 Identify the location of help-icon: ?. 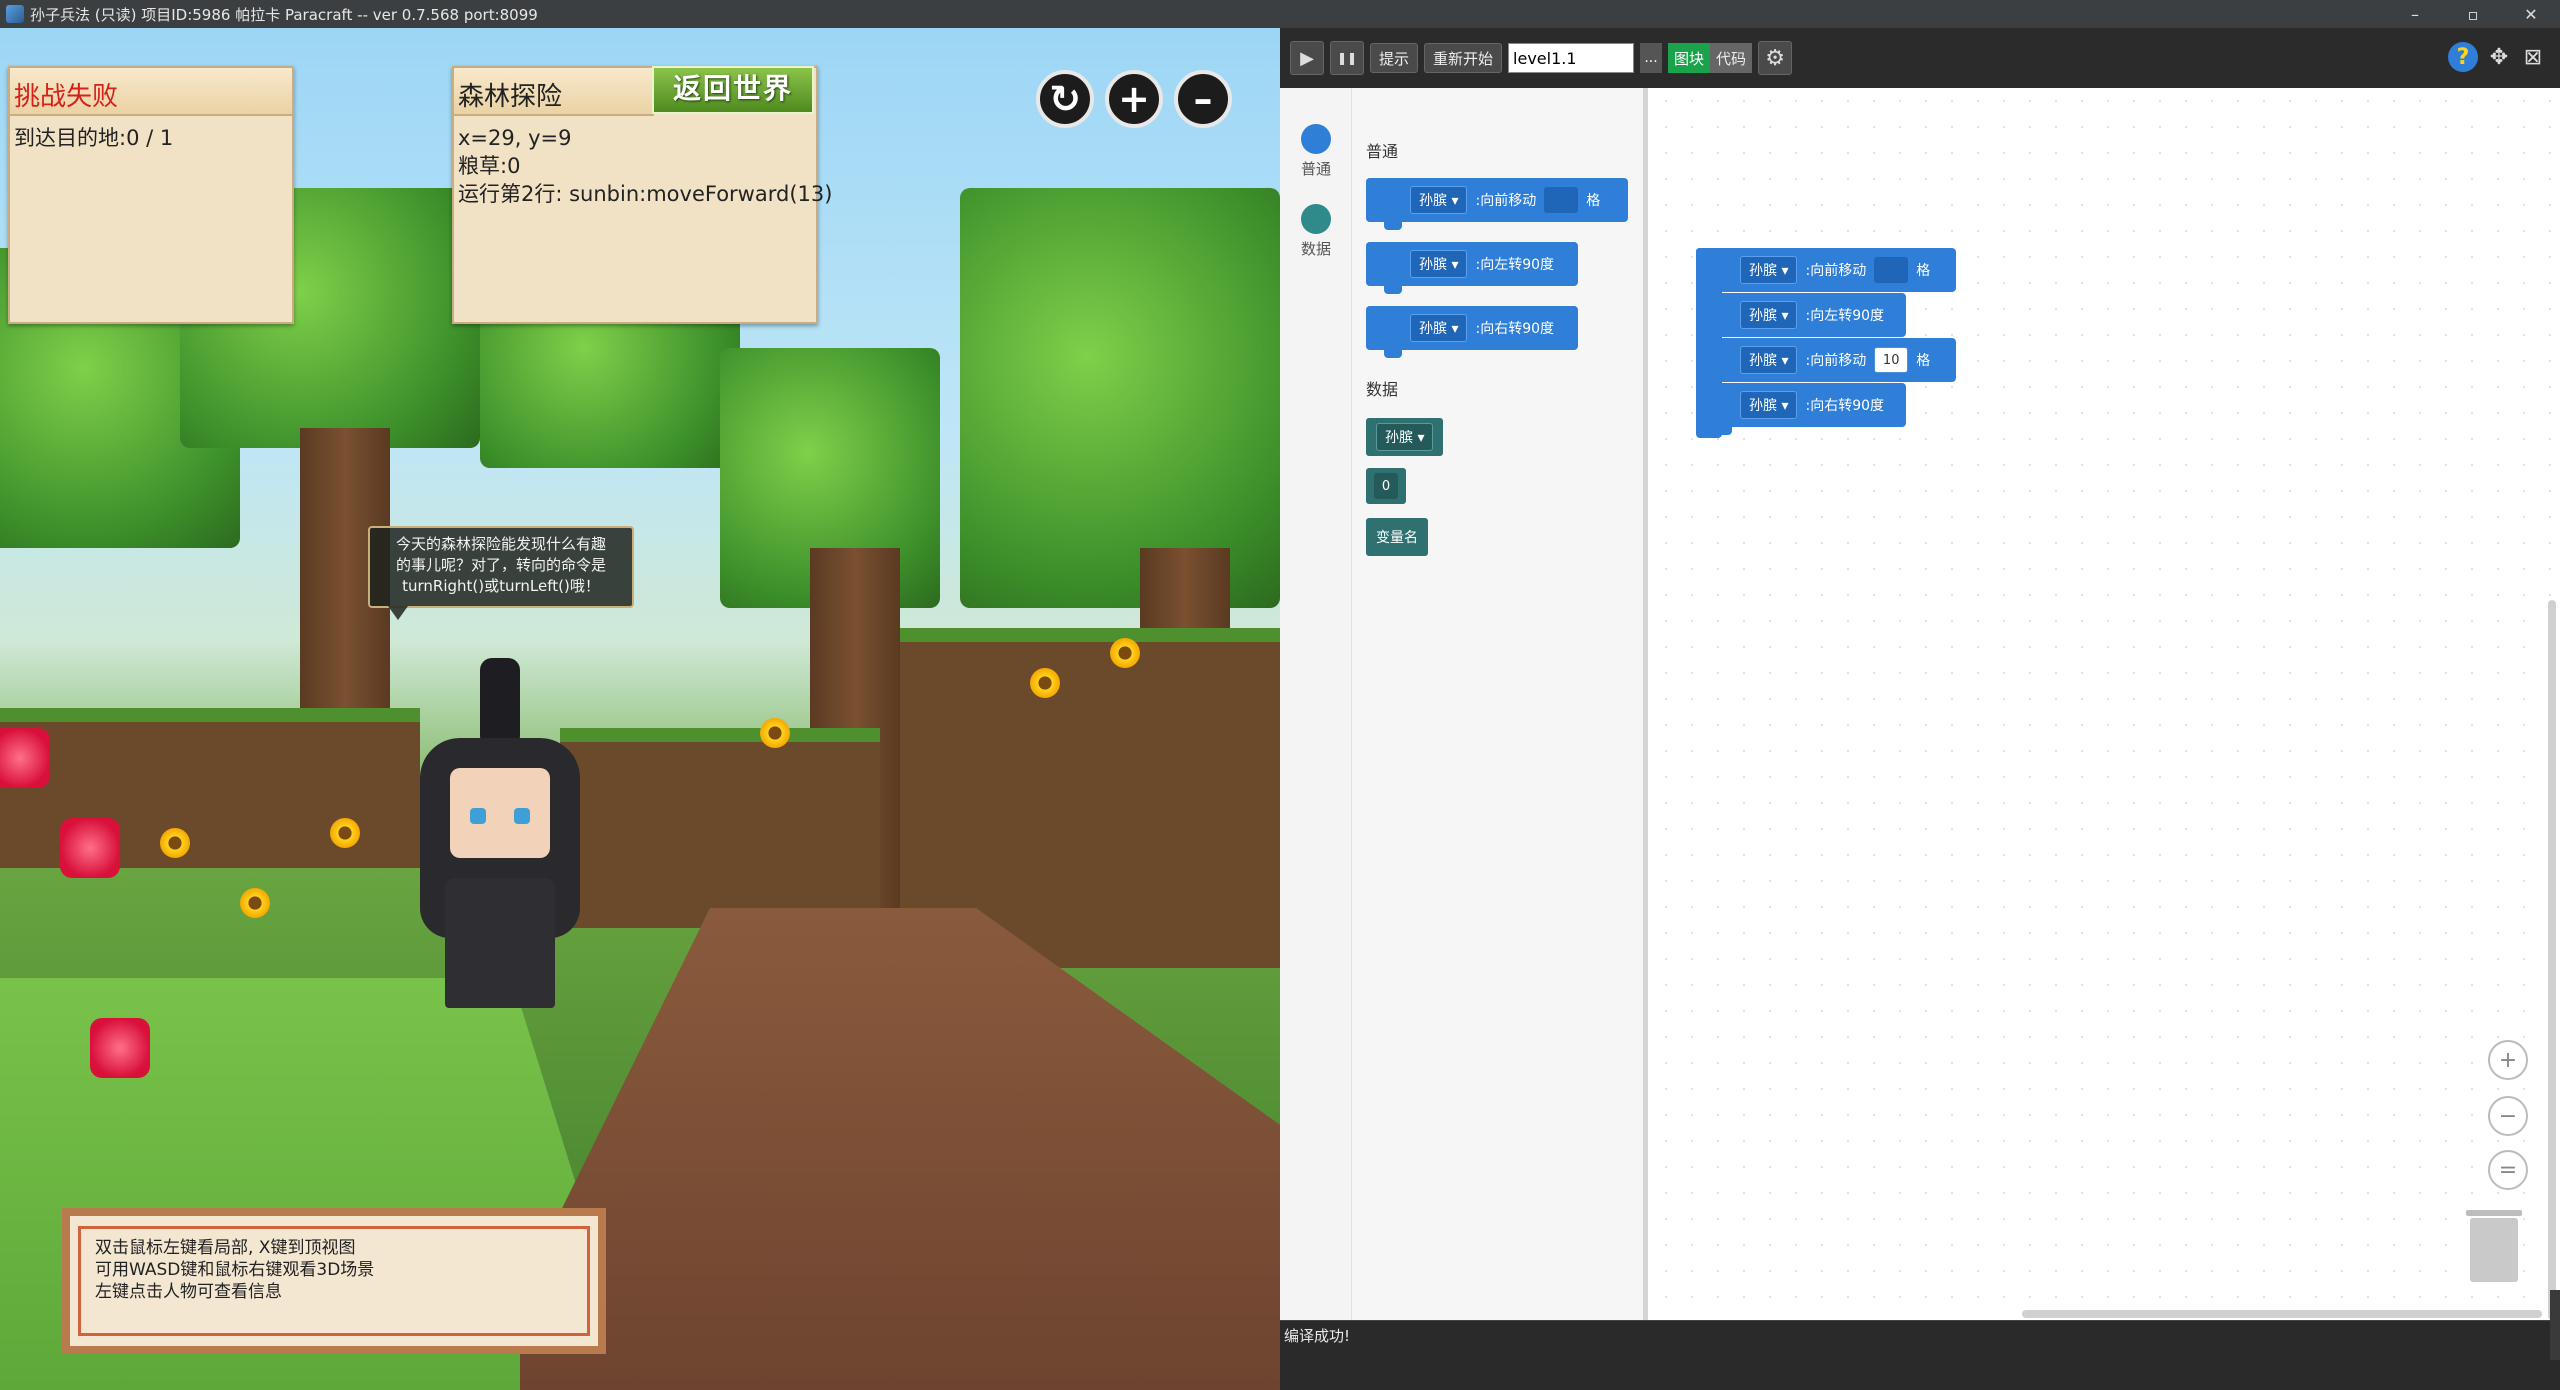
(2463, 57).